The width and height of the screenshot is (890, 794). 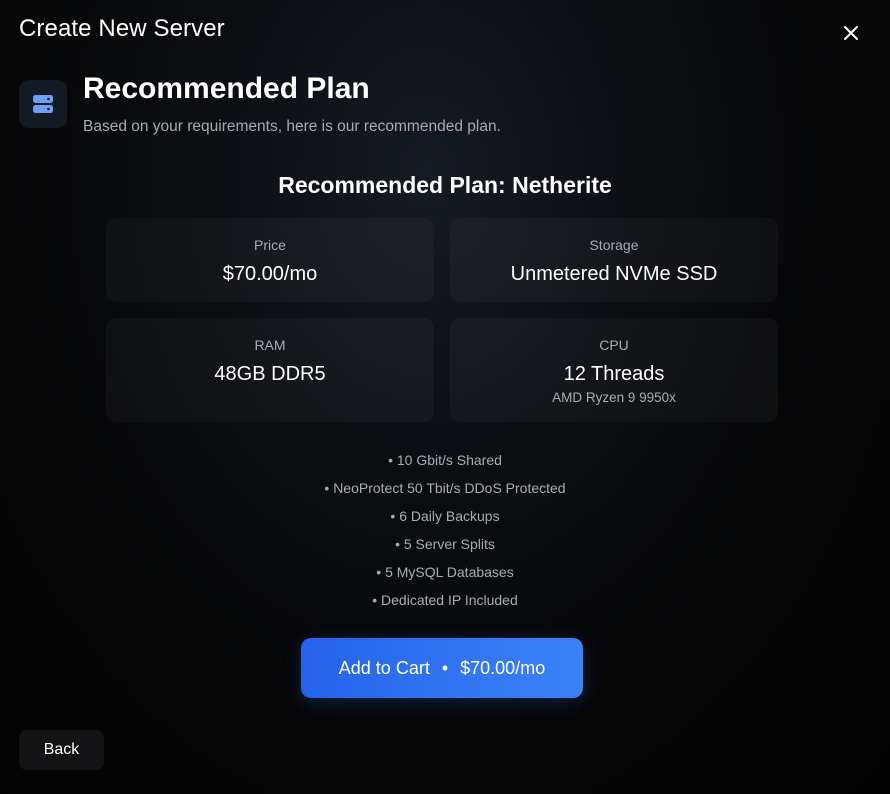 I want to click on modal-title: Create New Server, so click(x=122, y=28).